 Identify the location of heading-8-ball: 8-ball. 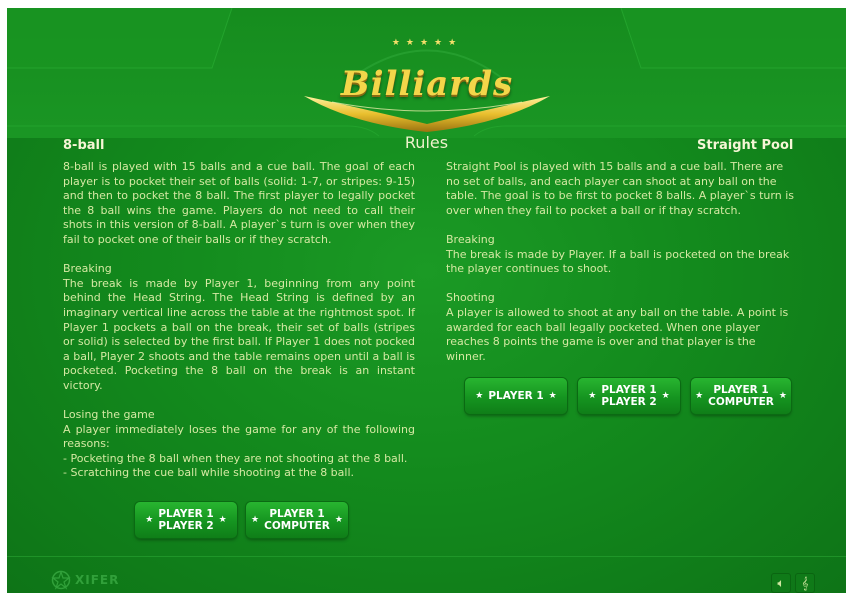
(84, 145).